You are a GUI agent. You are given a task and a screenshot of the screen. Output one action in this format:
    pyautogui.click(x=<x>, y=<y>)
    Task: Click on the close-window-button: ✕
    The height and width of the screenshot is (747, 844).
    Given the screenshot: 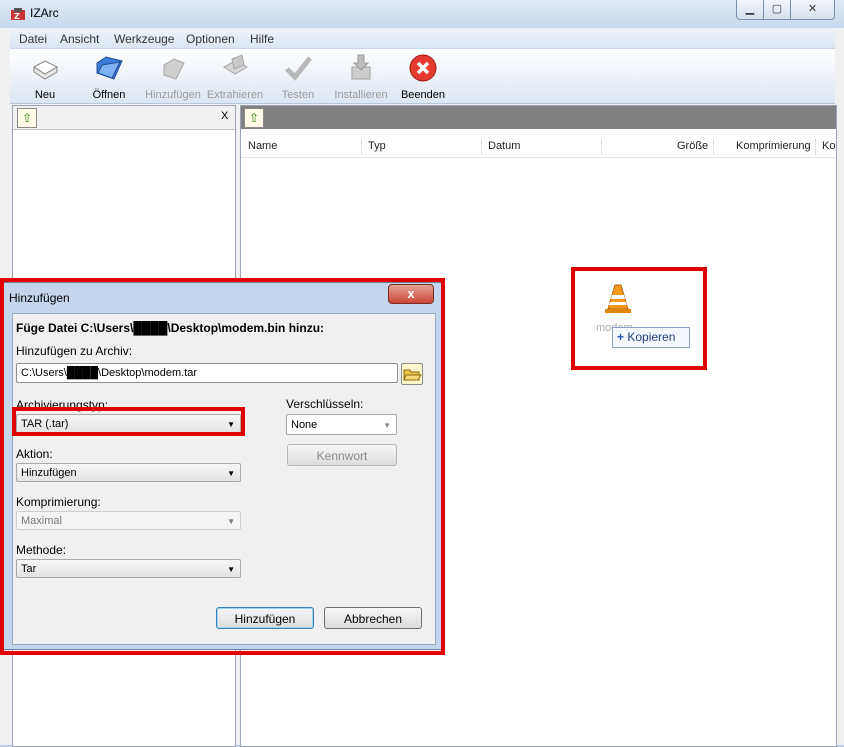 What is the action you would take?
    pyautogui.click(x=812, y=10)
    